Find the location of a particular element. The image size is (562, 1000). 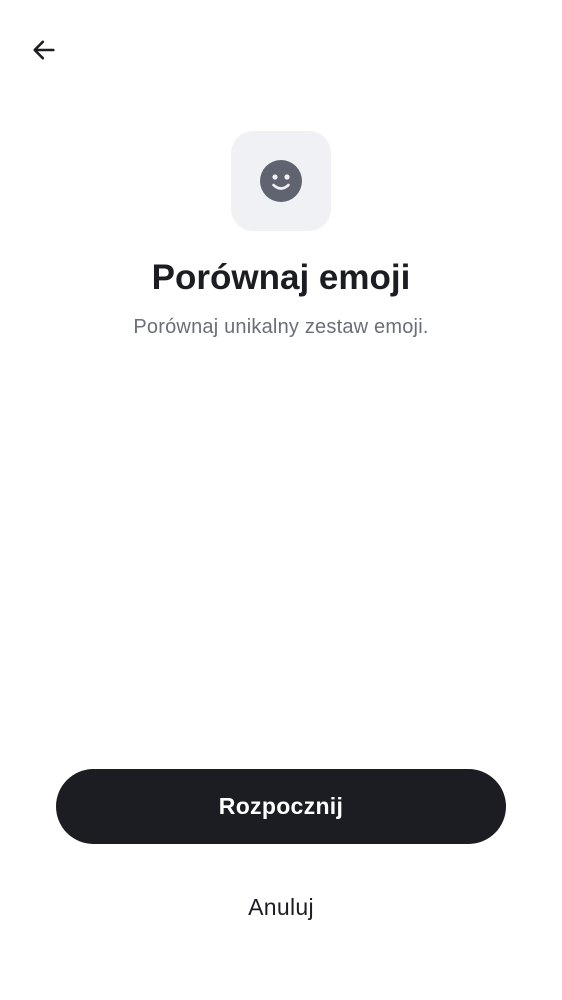

back-button is located at coordinates (44, 50).